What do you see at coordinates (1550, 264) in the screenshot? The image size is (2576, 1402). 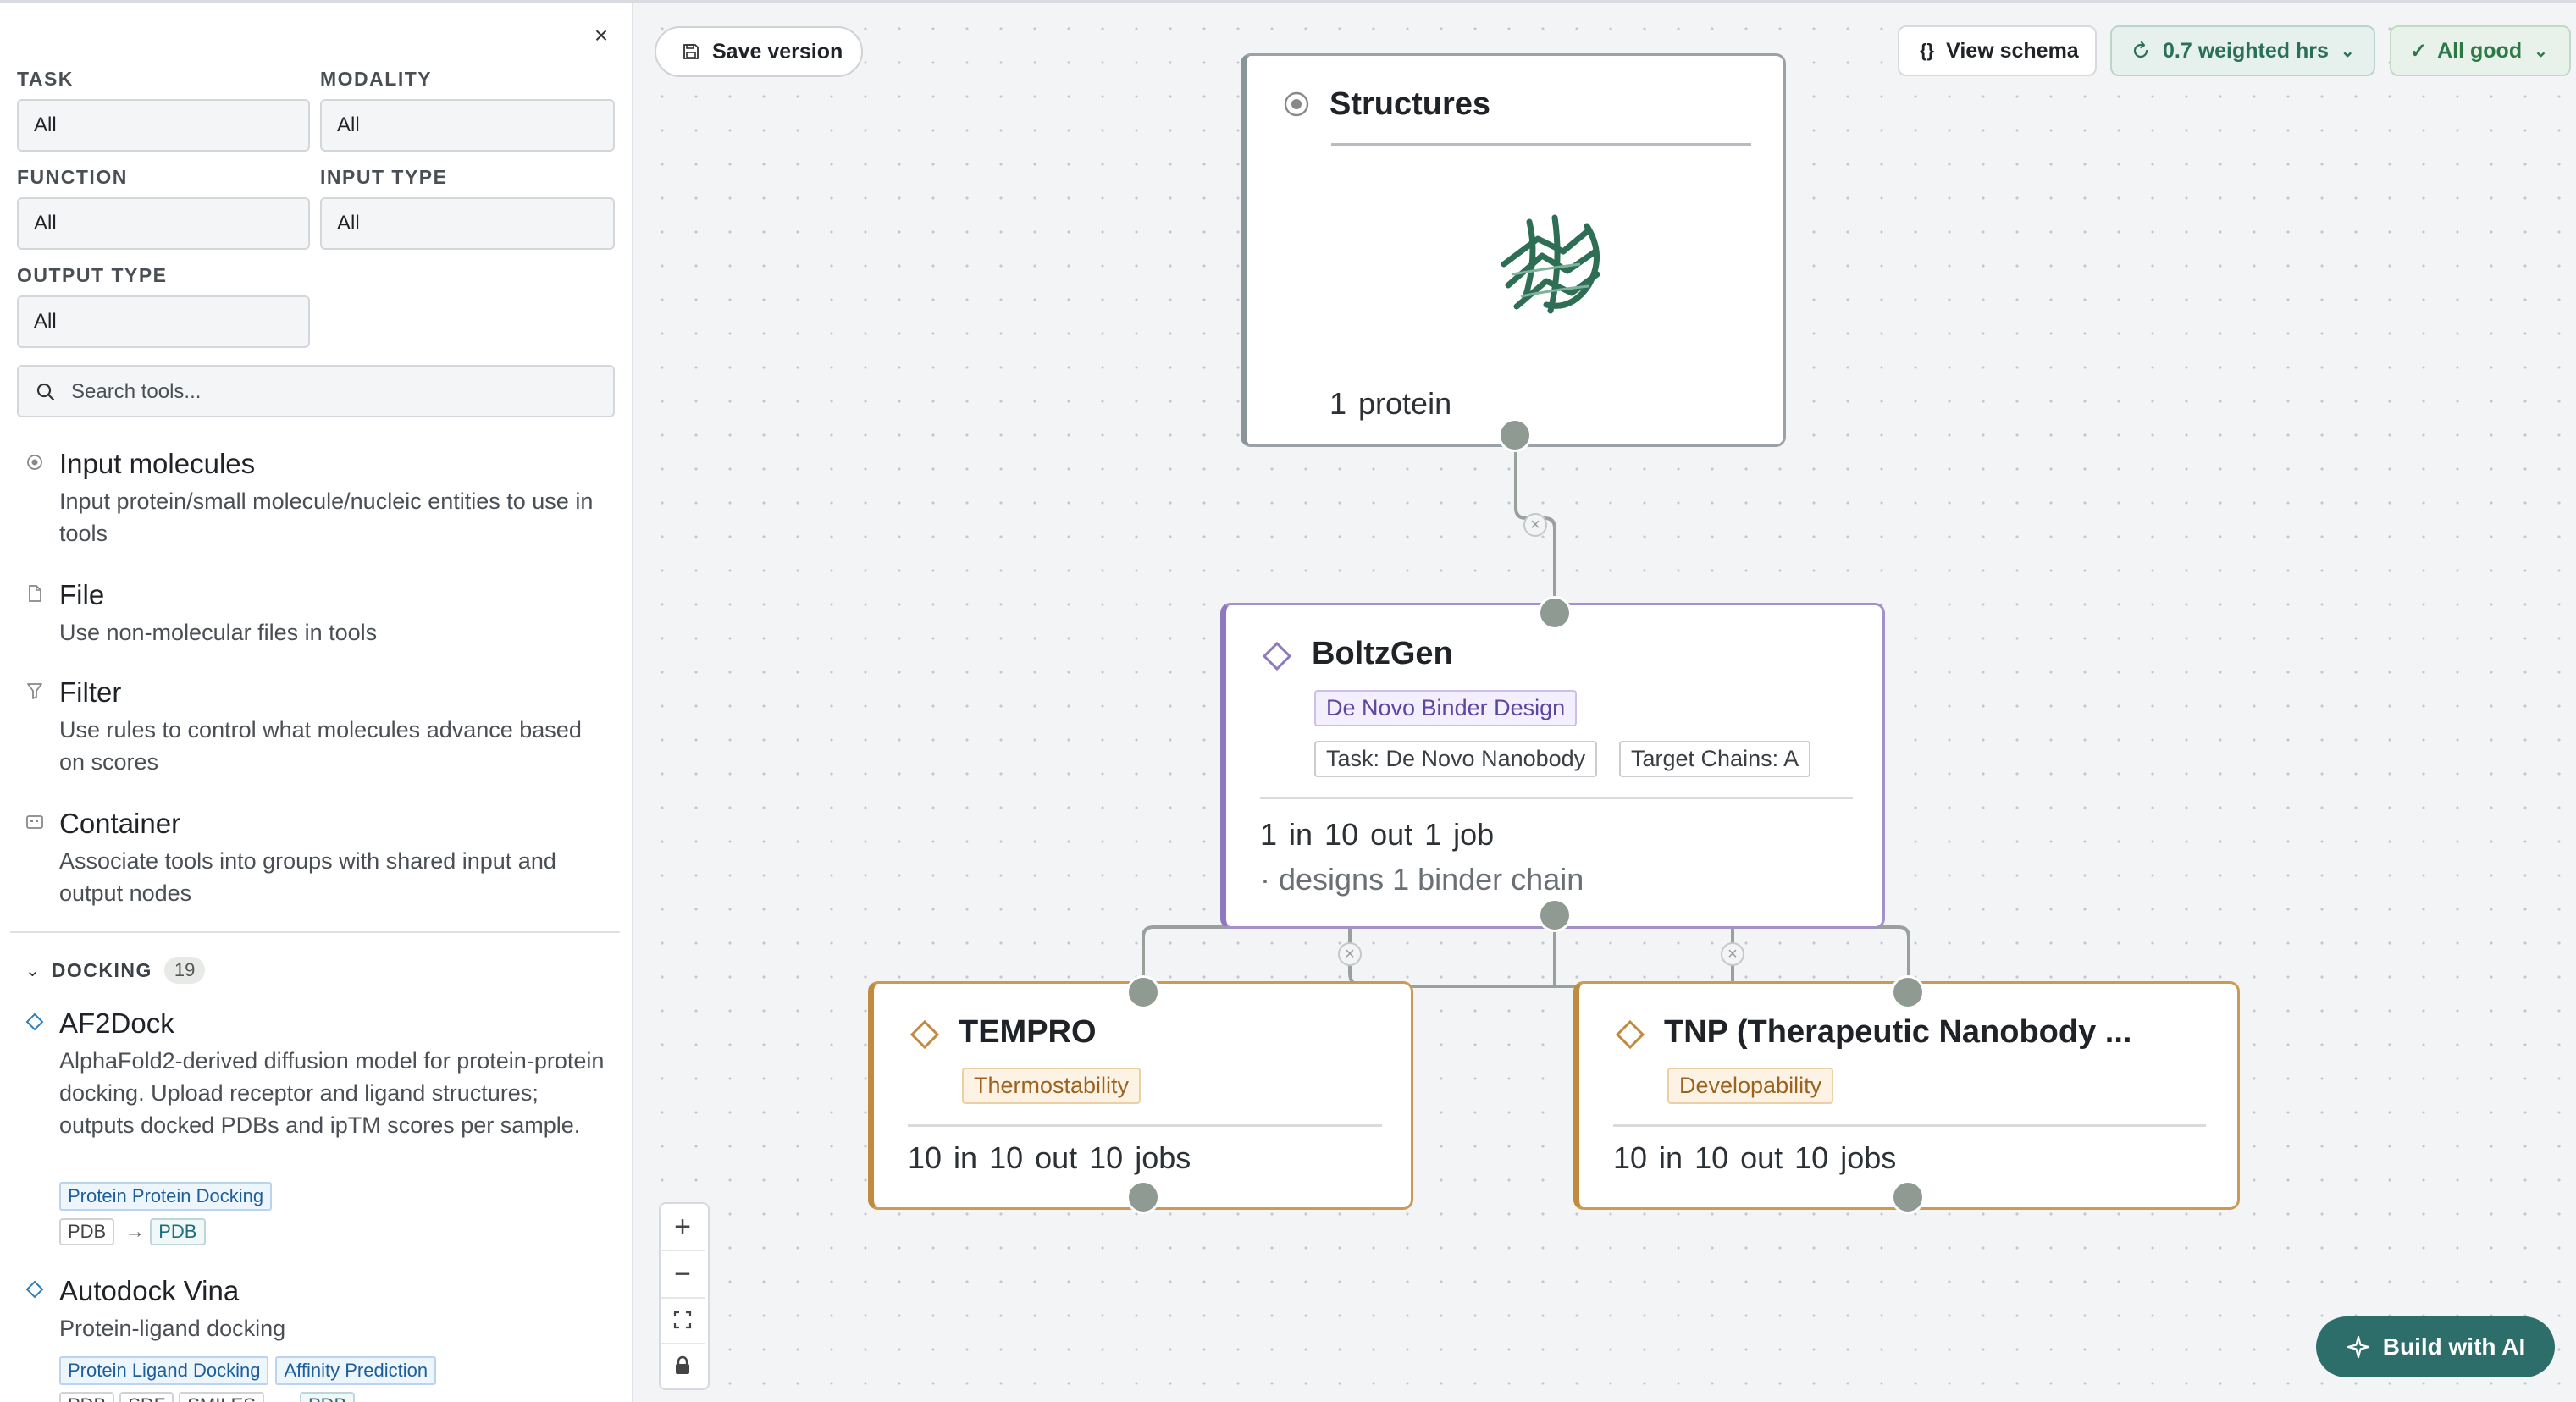 I see `protein-structure-image` at bounding box center [1550, 264].